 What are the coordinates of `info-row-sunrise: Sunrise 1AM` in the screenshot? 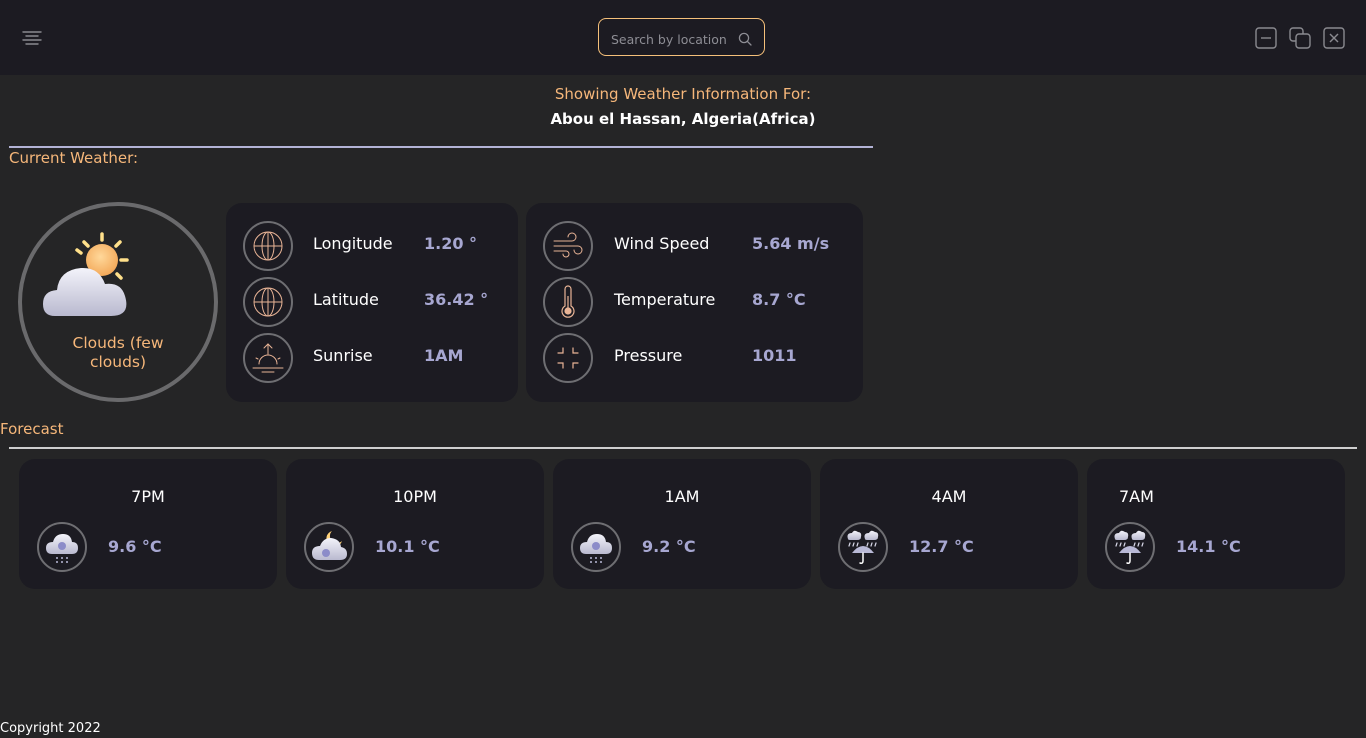 It's located at (373, 358).